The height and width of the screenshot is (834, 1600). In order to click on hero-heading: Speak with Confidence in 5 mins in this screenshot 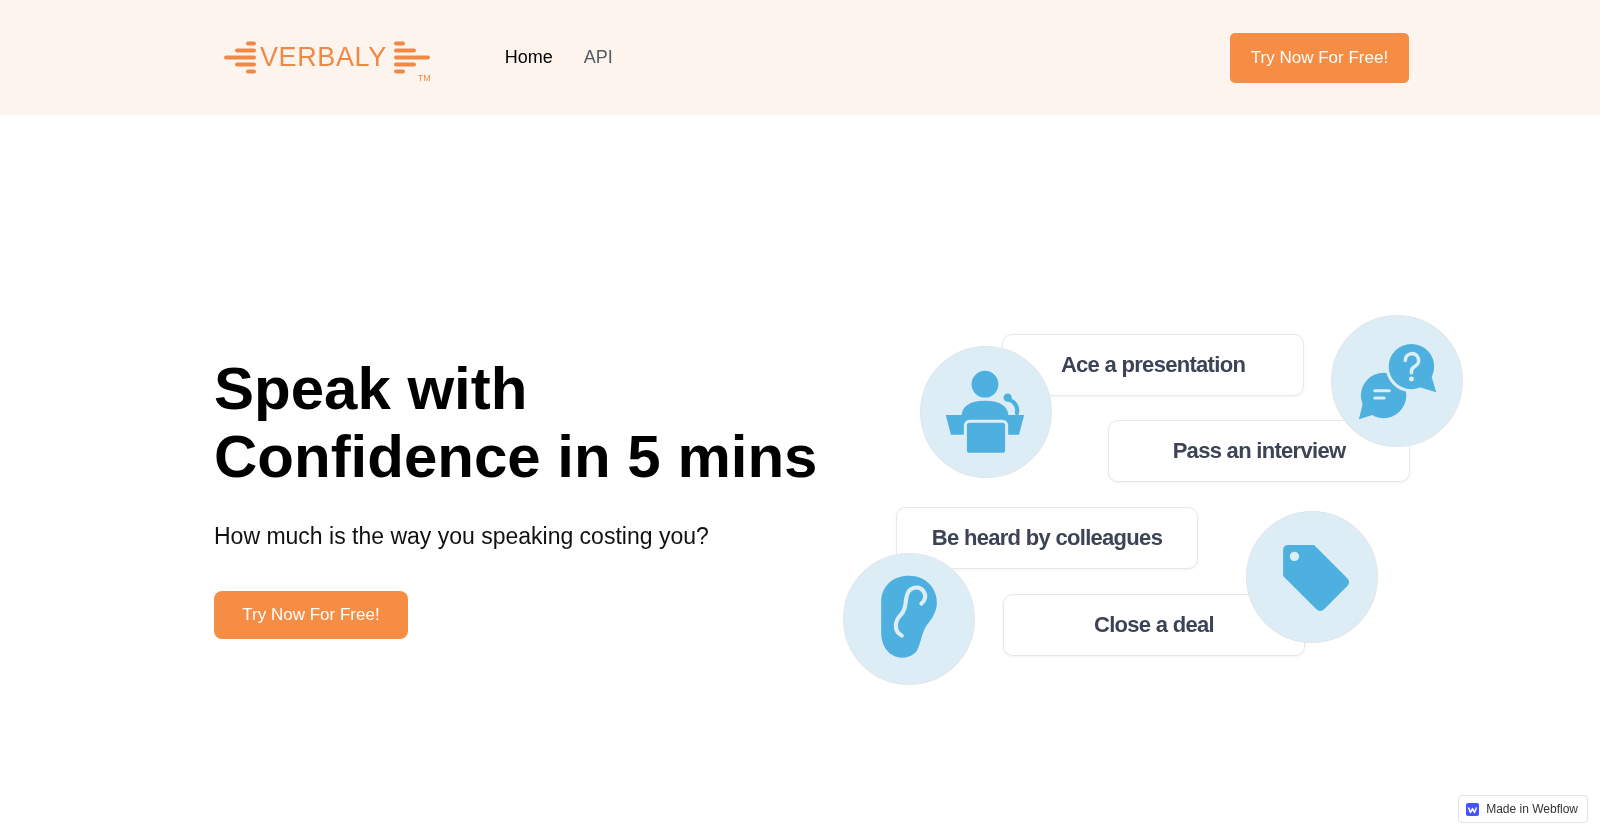, I will do `click(516, 423)`.